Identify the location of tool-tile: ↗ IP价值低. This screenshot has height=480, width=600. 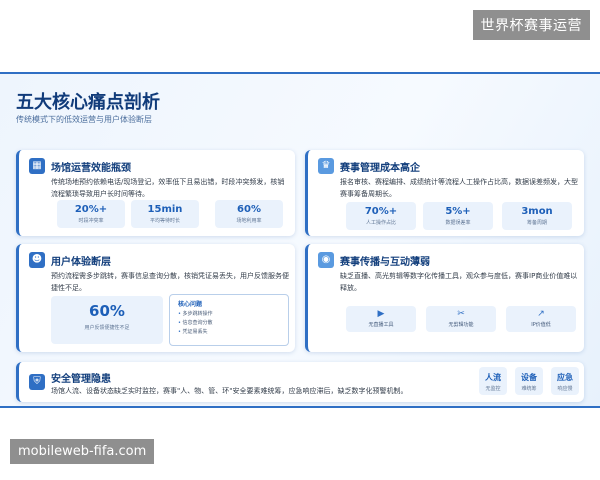
(541, 319).